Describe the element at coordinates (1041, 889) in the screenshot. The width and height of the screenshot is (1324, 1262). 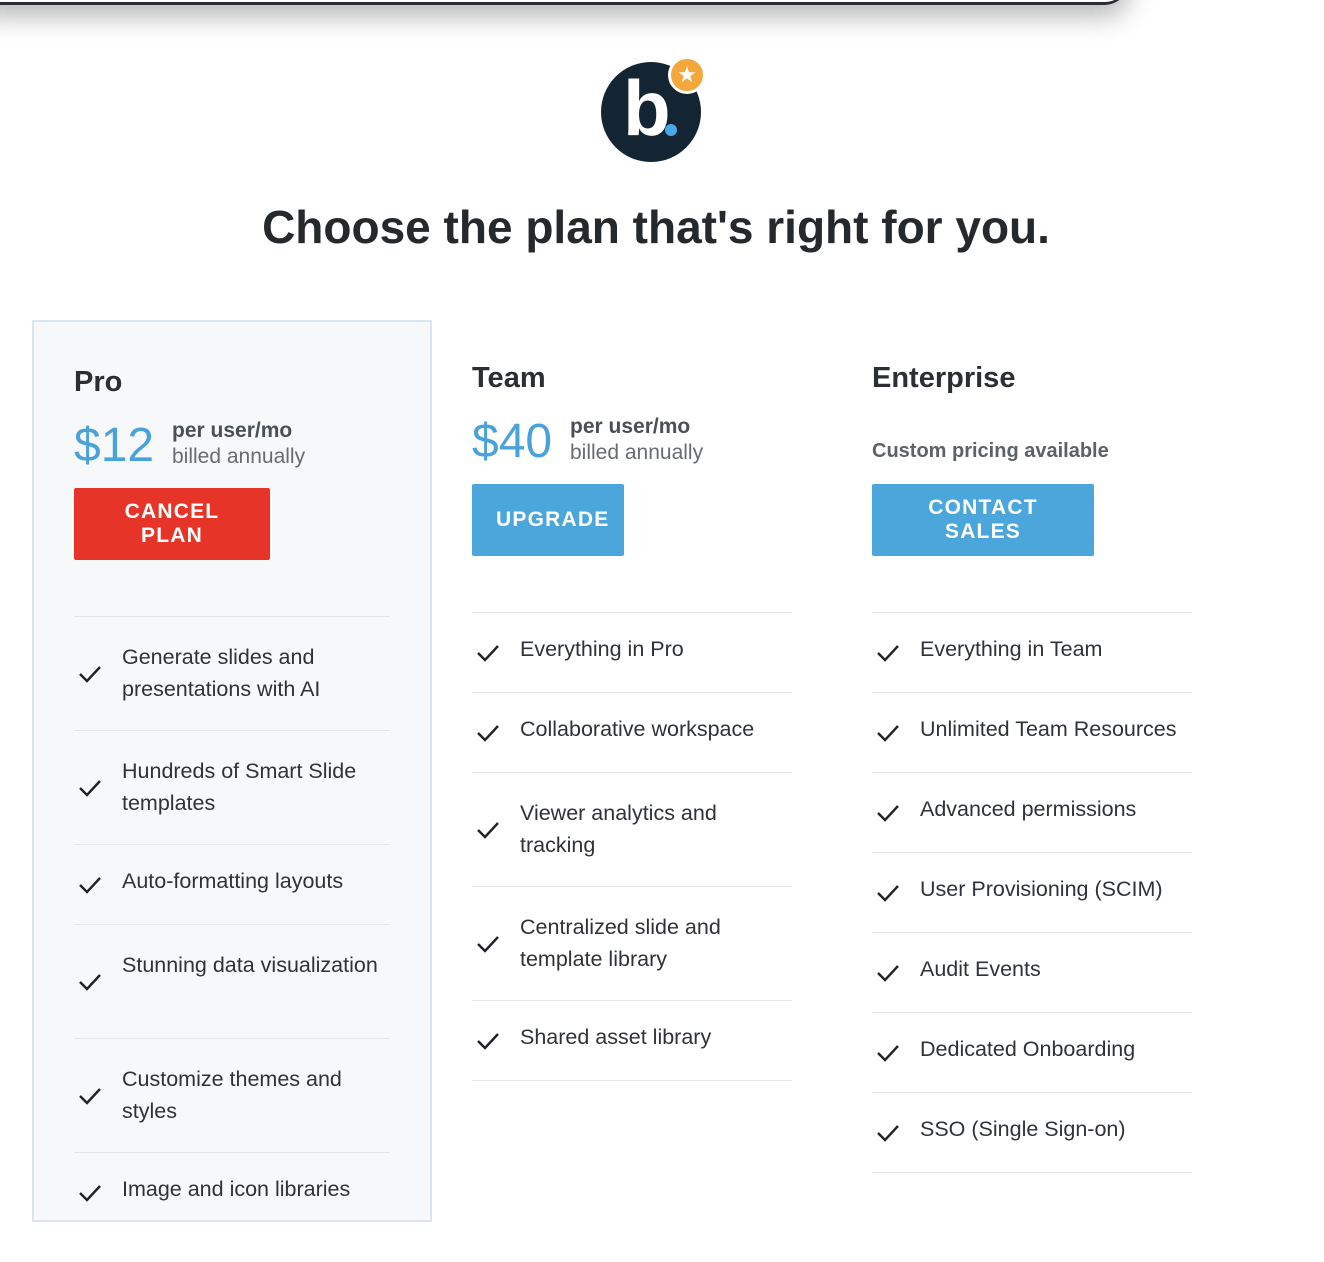
I see `feature-text: User Provisioning (SCIM)` at that location.